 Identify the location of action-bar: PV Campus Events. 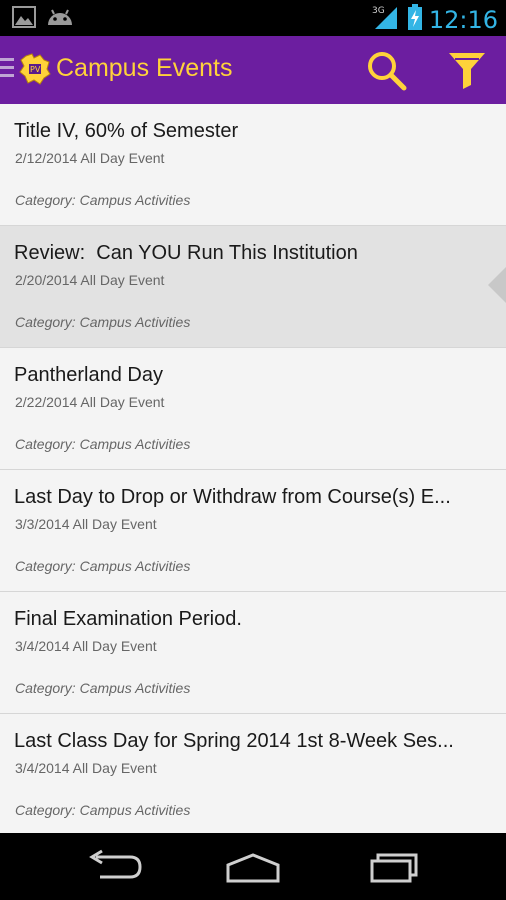
(253, 70).